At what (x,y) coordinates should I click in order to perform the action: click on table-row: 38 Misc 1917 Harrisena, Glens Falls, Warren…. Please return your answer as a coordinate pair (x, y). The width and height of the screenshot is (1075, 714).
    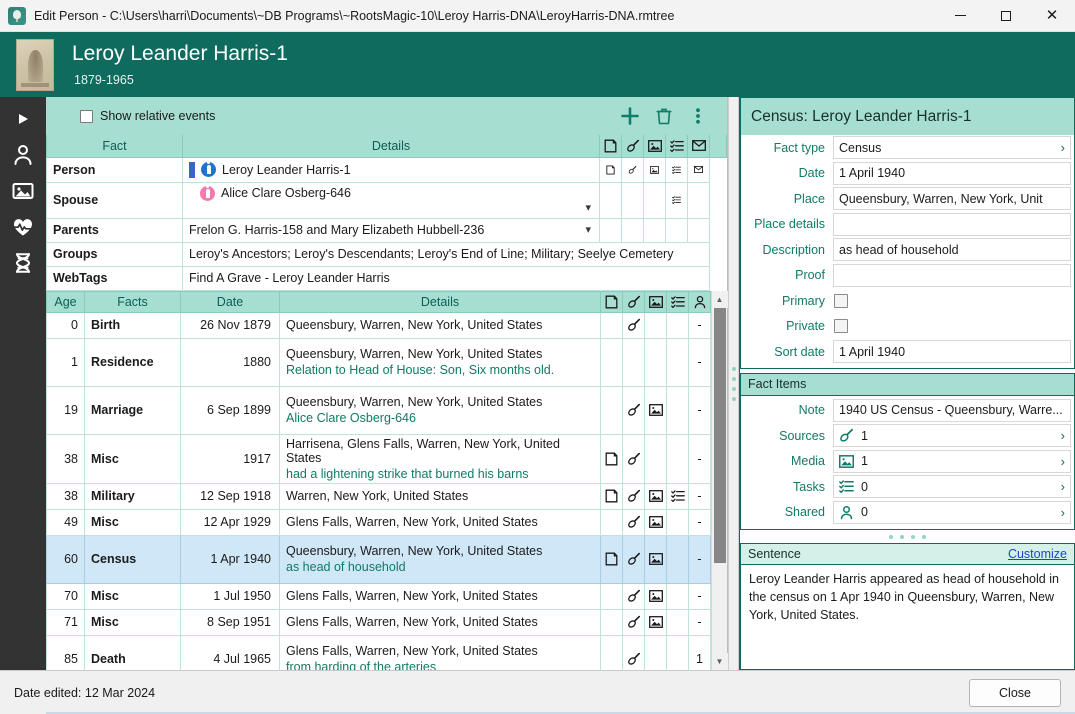
    Looking at the image, I should click on (378, 458).